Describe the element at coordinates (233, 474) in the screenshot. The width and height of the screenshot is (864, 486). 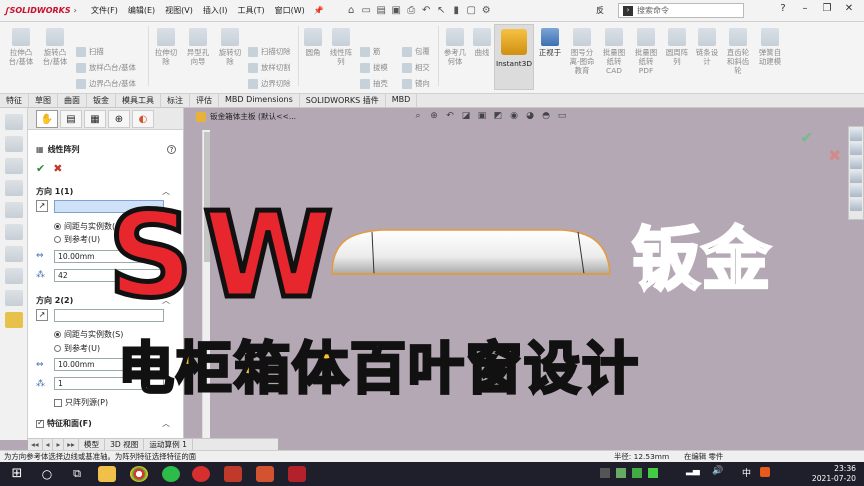
I see `solidworks-taskbar-icon` at that location.